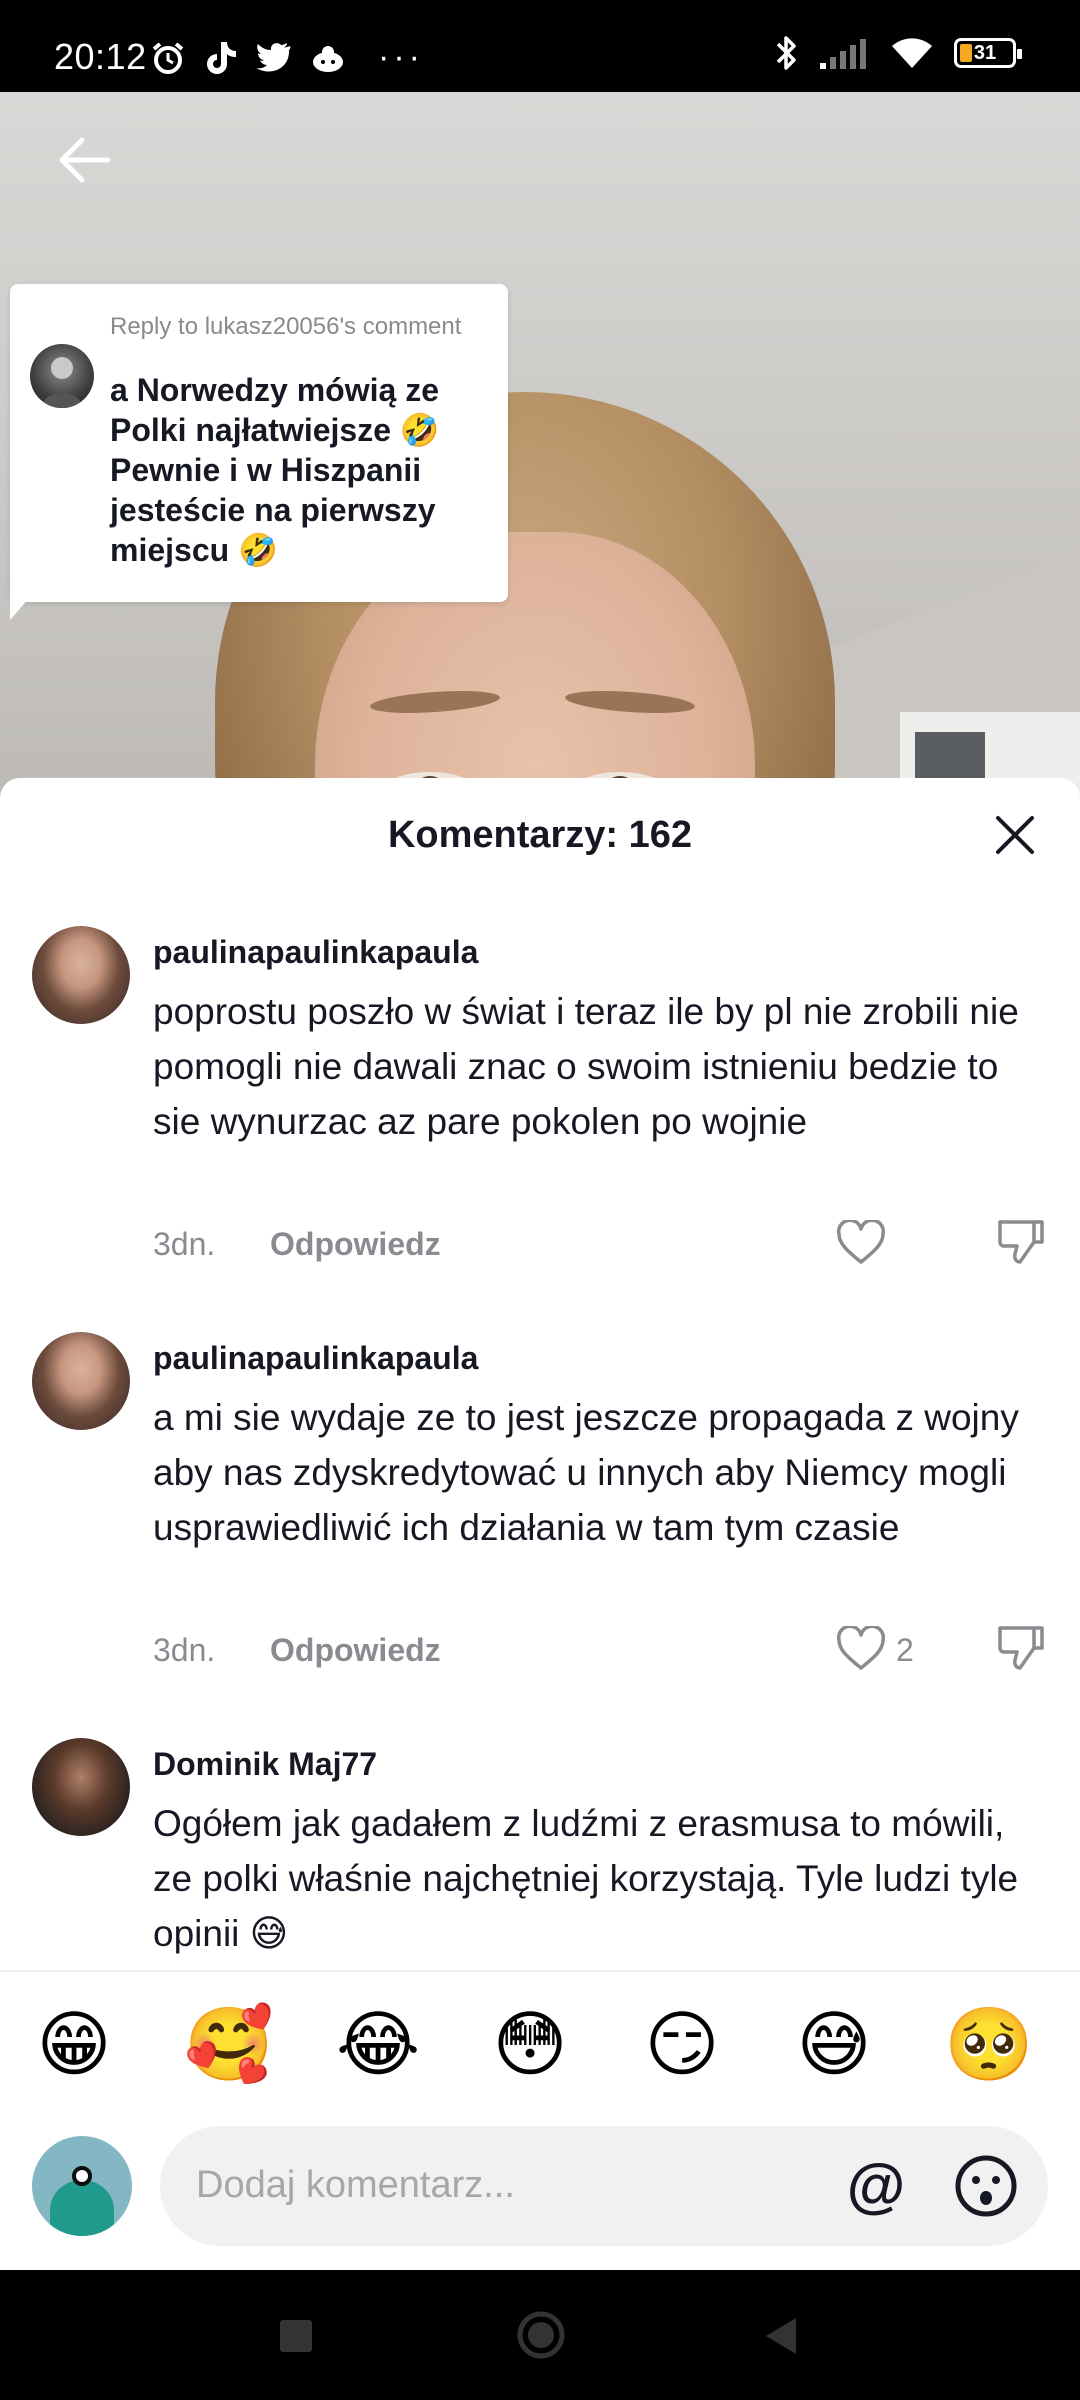 The width and height of the screenshot is (1080, 2400). I want to click on recents-button, so click(296, 2336).